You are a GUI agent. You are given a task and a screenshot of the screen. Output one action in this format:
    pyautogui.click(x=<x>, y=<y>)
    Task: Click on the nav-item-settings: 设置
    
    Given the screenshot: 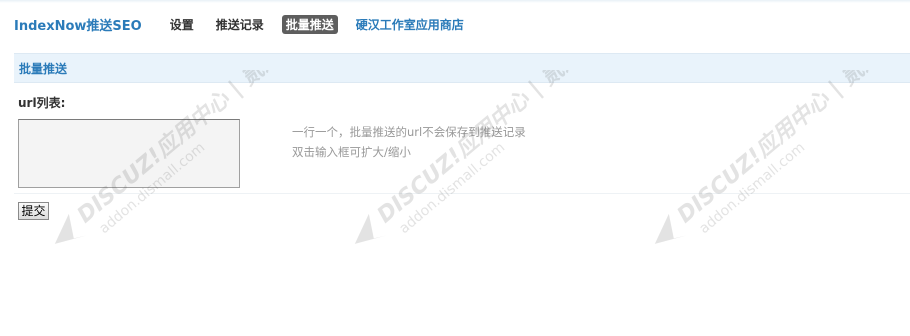 What is the action you would take?
    pyautogui.click(x=182, y=24)
    